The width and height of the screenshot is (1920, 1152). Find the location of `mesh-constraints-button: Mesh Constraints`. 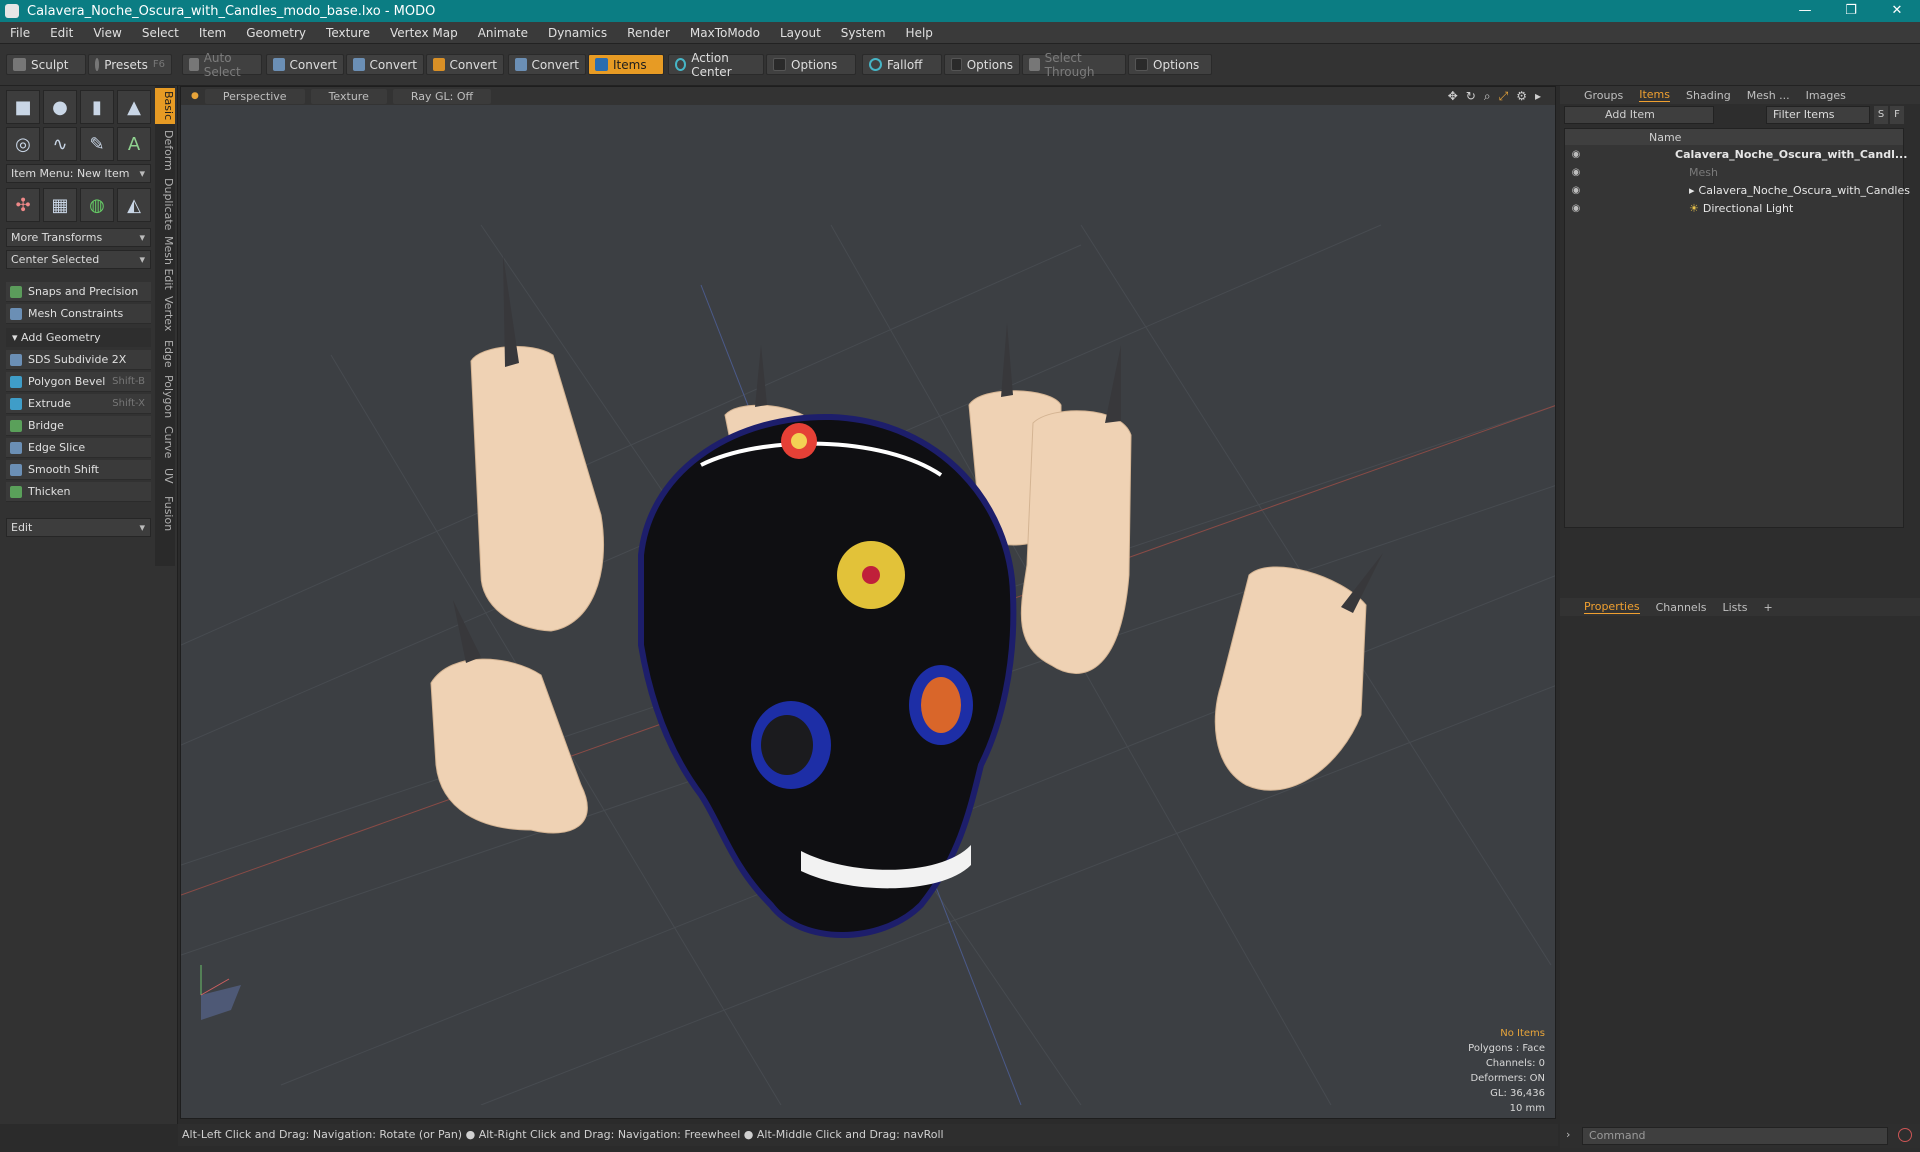

mesh-constraints-button: Mesh Constraints is located at coordinates (78, 314).